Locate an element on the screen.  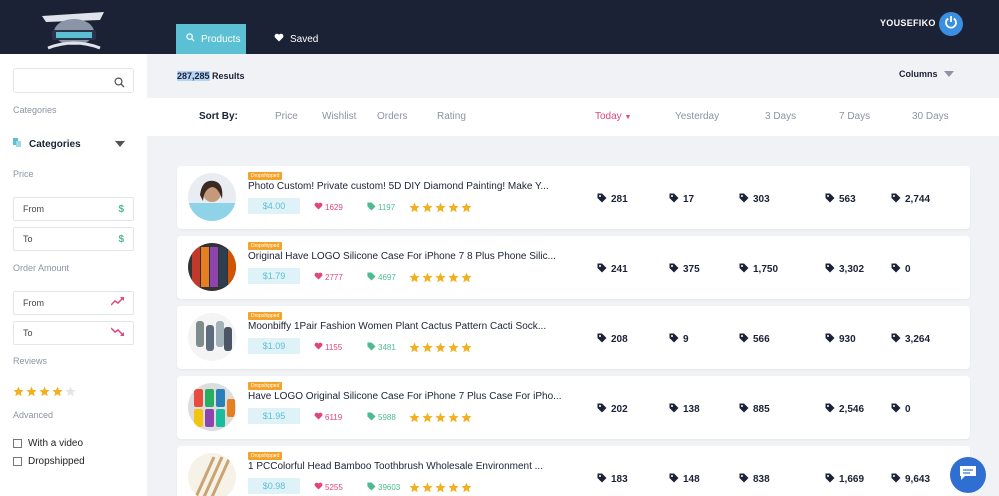
search-icon is located at coordinates (119, 84).